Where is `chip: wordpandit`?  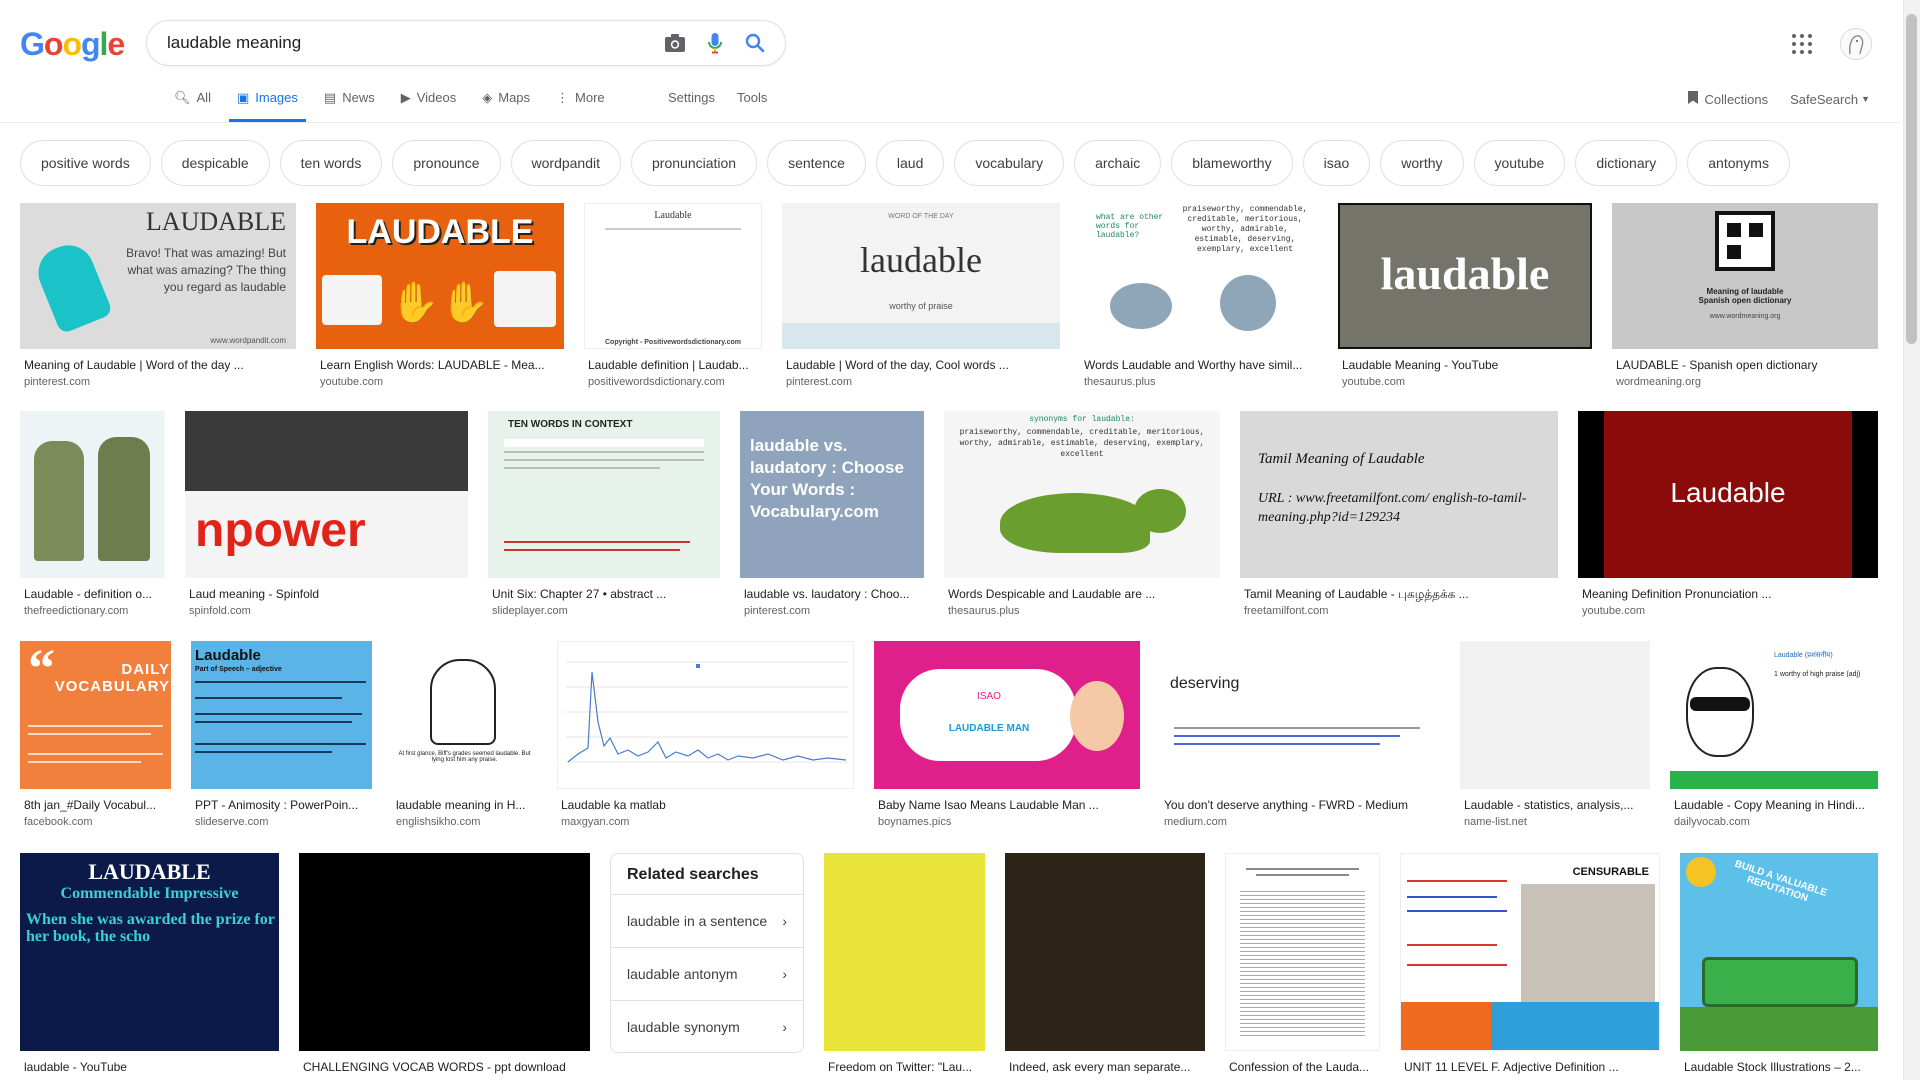
chip: wordpandit is located at coordinates (566, 163).